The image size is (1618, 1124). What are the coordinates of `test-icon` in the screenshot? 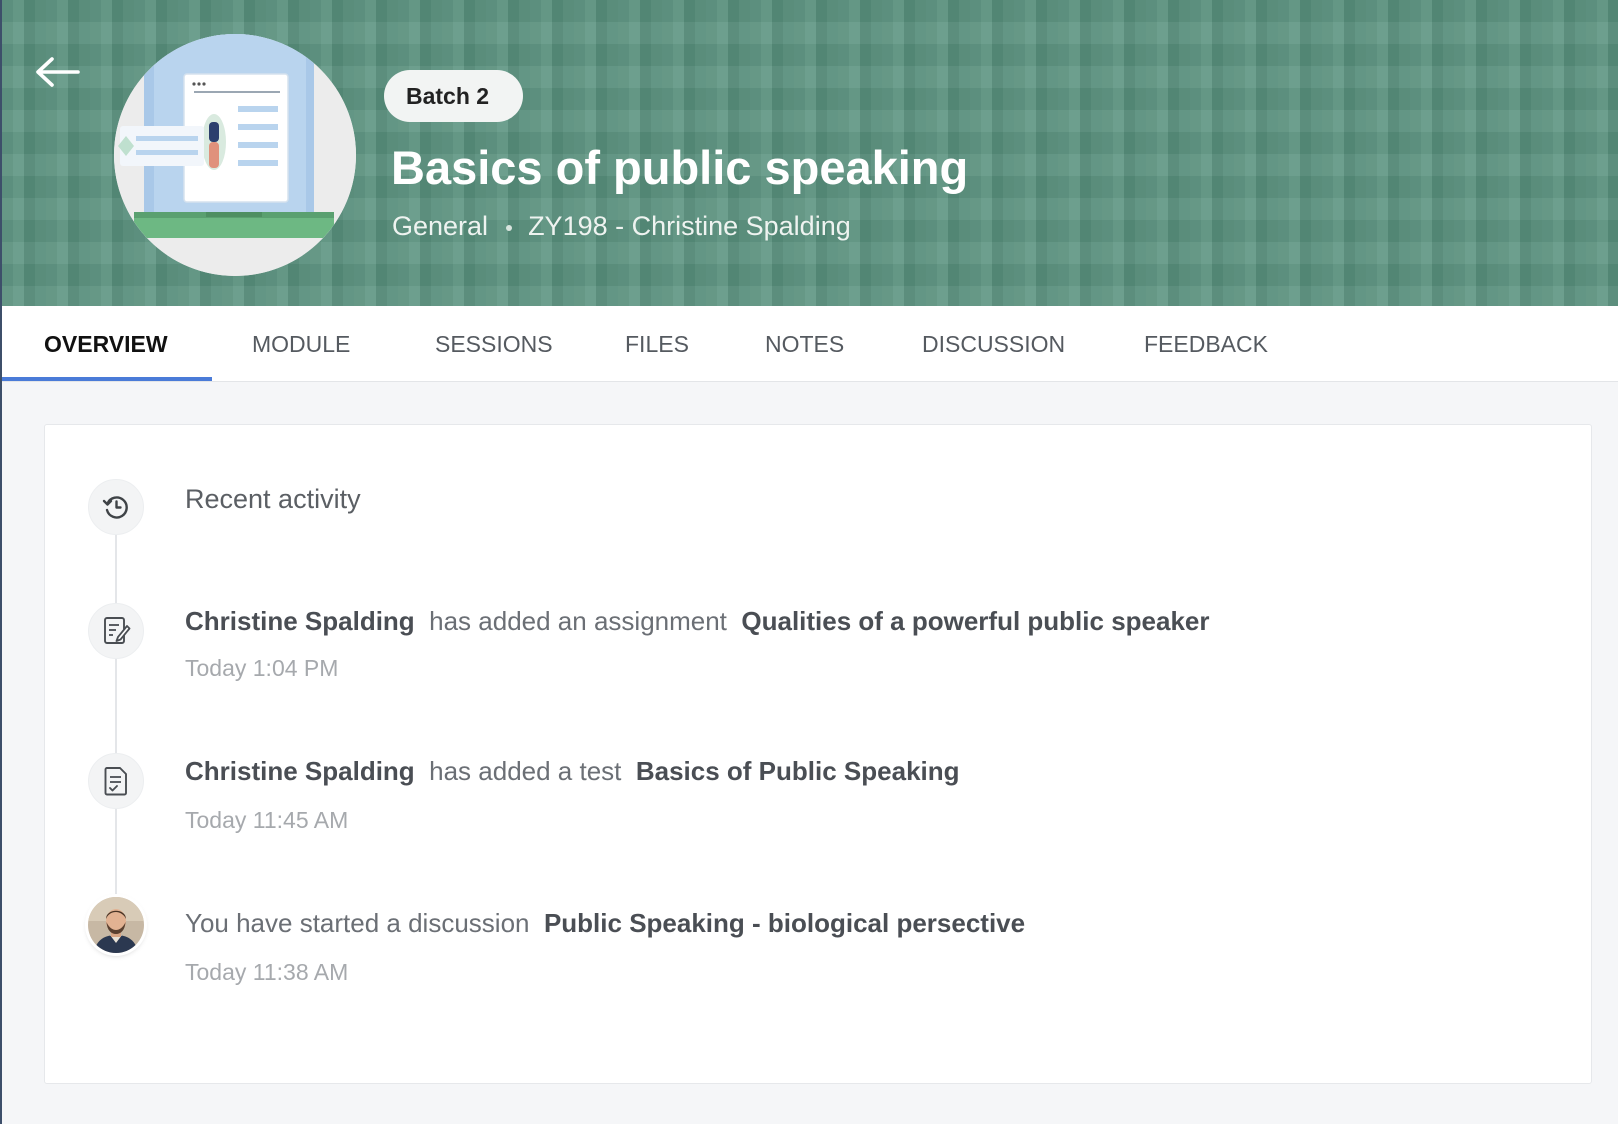 It's located at (116, 781).